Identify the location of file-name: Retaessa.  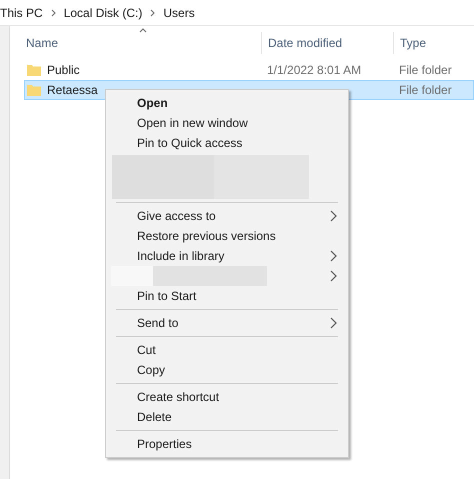
(72, 90).